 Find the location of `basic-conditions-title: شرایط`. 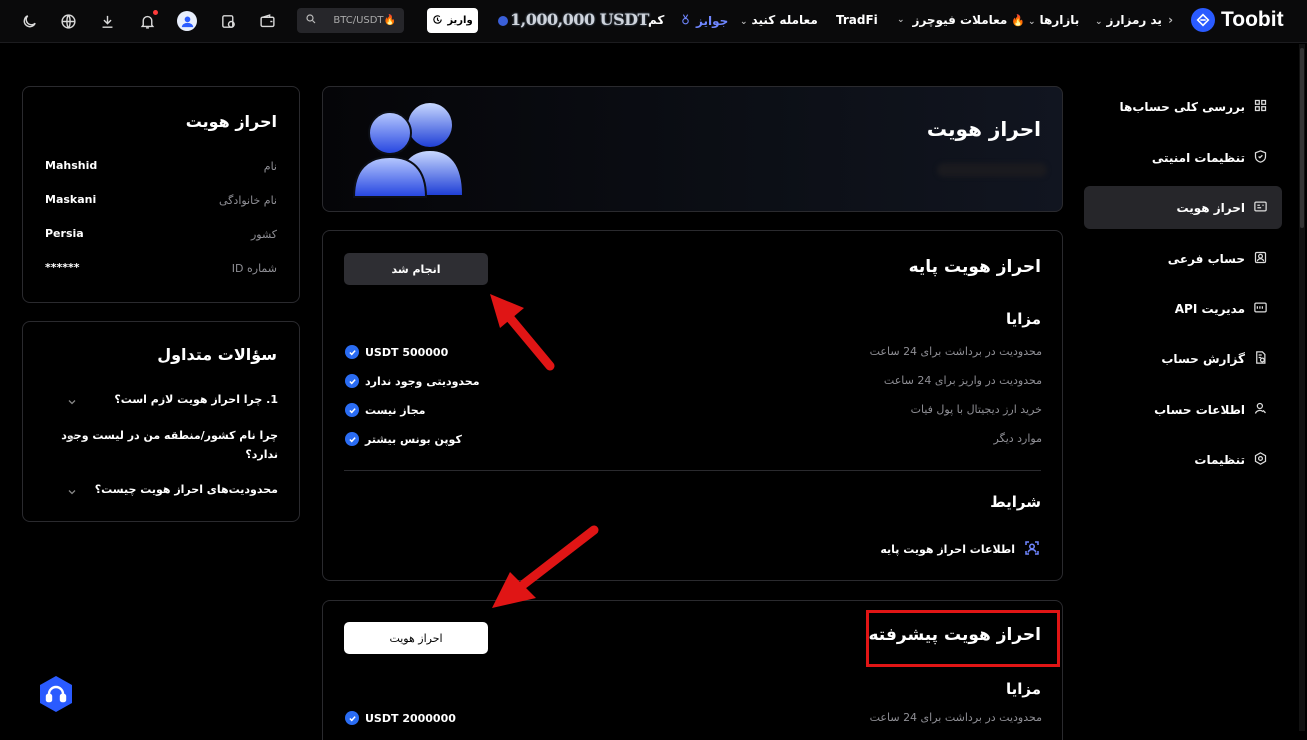

basic-conditions-title: شرایط is located at coordinates (1015, 502).